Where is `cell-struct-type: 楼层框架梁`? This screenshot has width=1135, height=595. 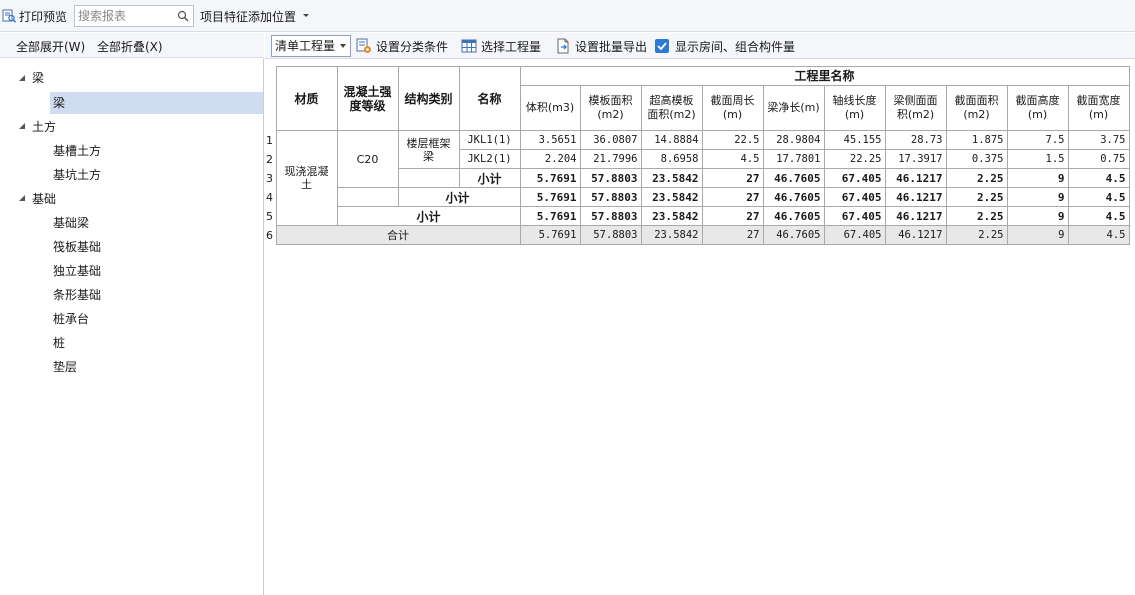 cell-struct-type: 楼层框架梁 is located at coordinates (428, 149).